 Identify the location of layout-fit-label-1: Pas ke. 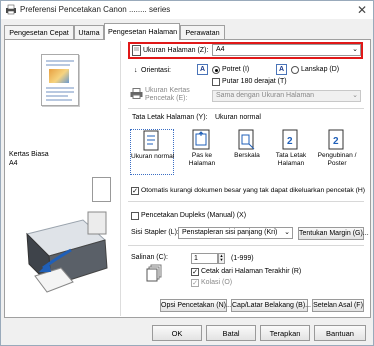
(202, 155).